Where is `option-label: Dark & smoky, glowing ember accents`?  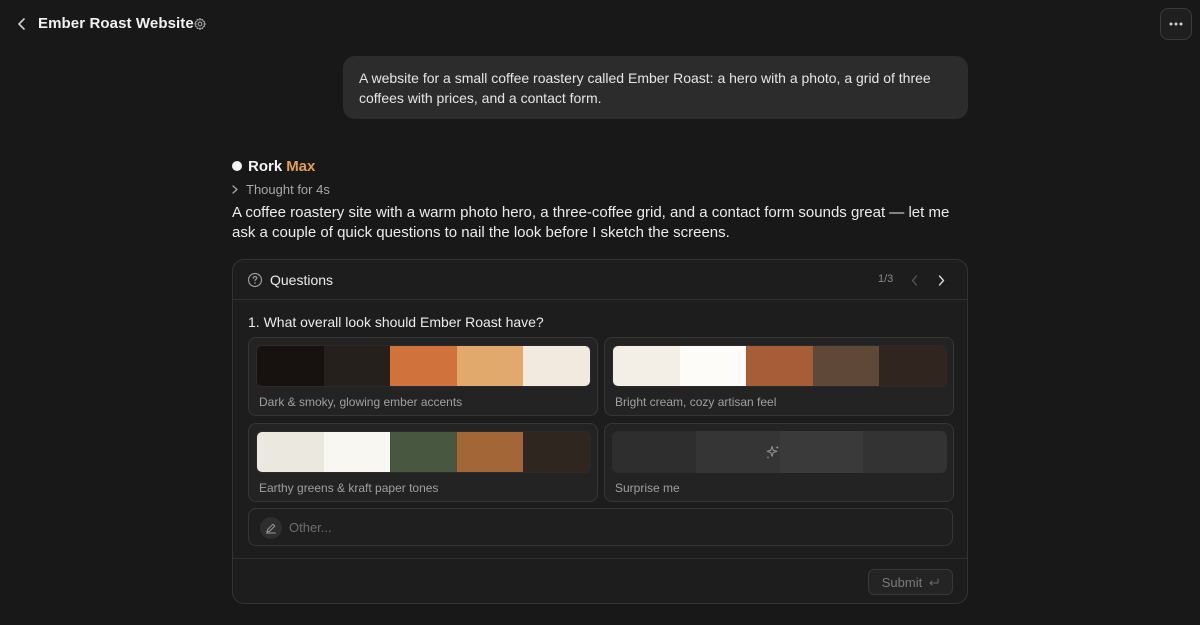 option-label: Dark & smoky, glowing ember accents is located at coordinates (361, 402).